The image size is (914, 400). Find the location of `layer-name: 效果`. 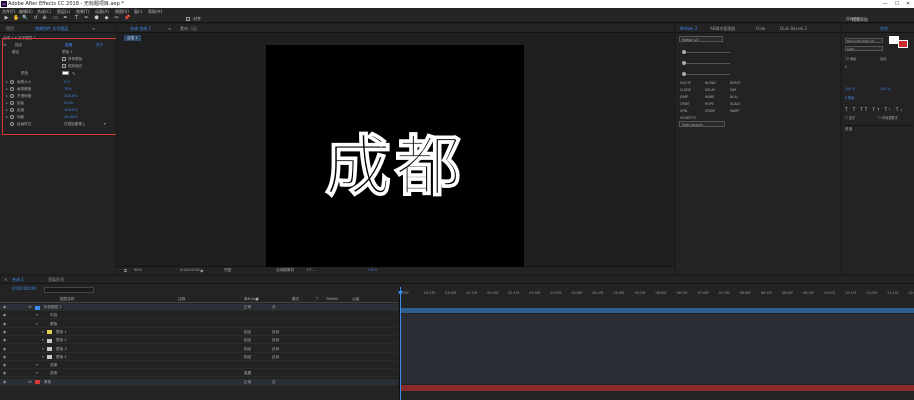

layer-name: 效果 is located at coordinates (53, 365).